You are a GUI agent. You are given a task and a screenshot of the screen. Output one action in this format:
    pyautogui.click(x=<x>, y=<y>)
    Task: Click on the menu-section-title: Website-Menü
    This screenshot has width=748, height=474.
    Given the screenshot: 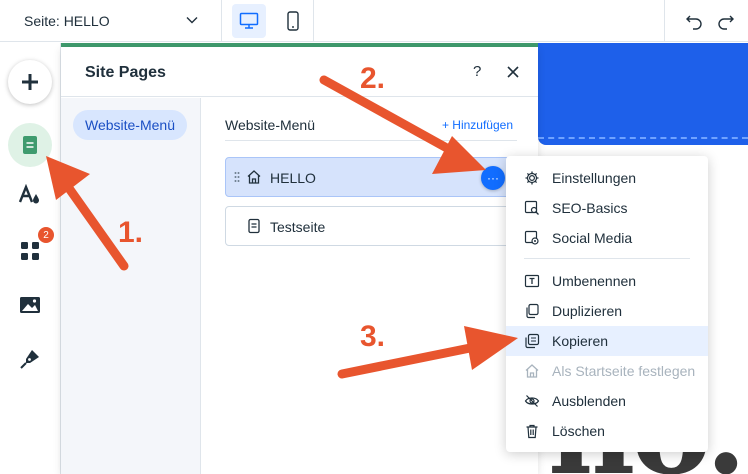 What is the action you would take?
    pyautogui.click(x=270, y=125)
    